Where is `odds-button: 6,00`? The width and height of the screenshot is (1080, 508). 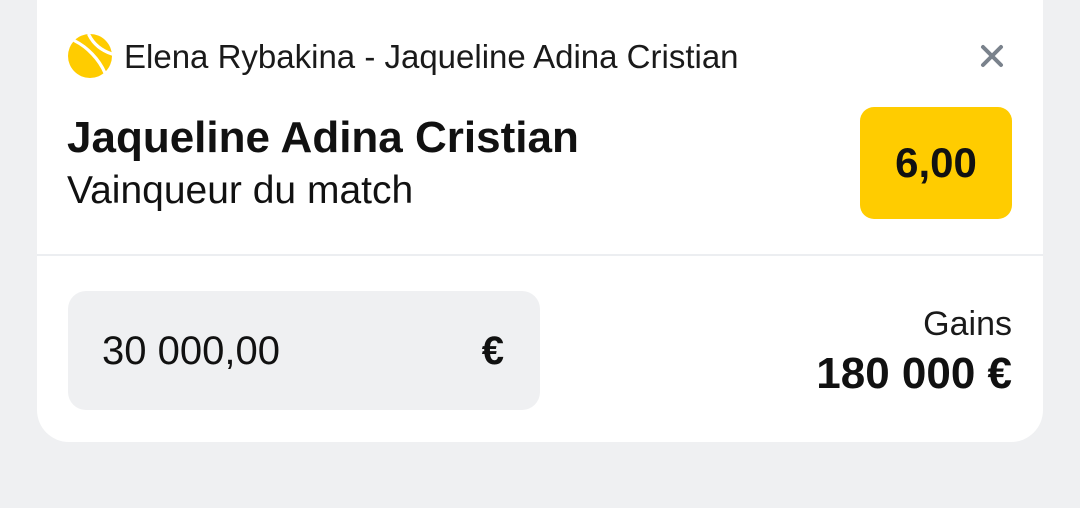 odds-button: 6,00 is located at coordinates (936, 163).